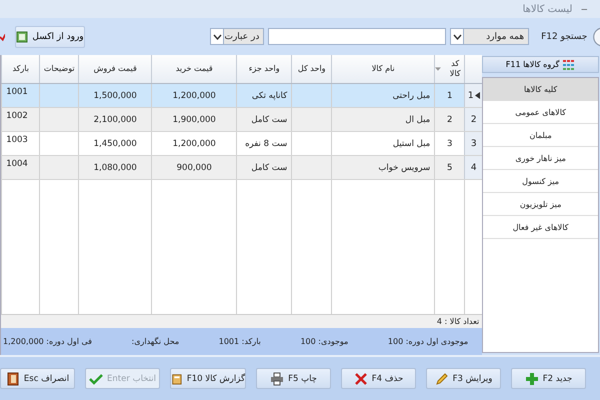 The height and width of the screenshot is (400, 600). Describe the element at coordinates (115, 119) in the screenshot. I see `table-cell: 2,100,000` at that location.